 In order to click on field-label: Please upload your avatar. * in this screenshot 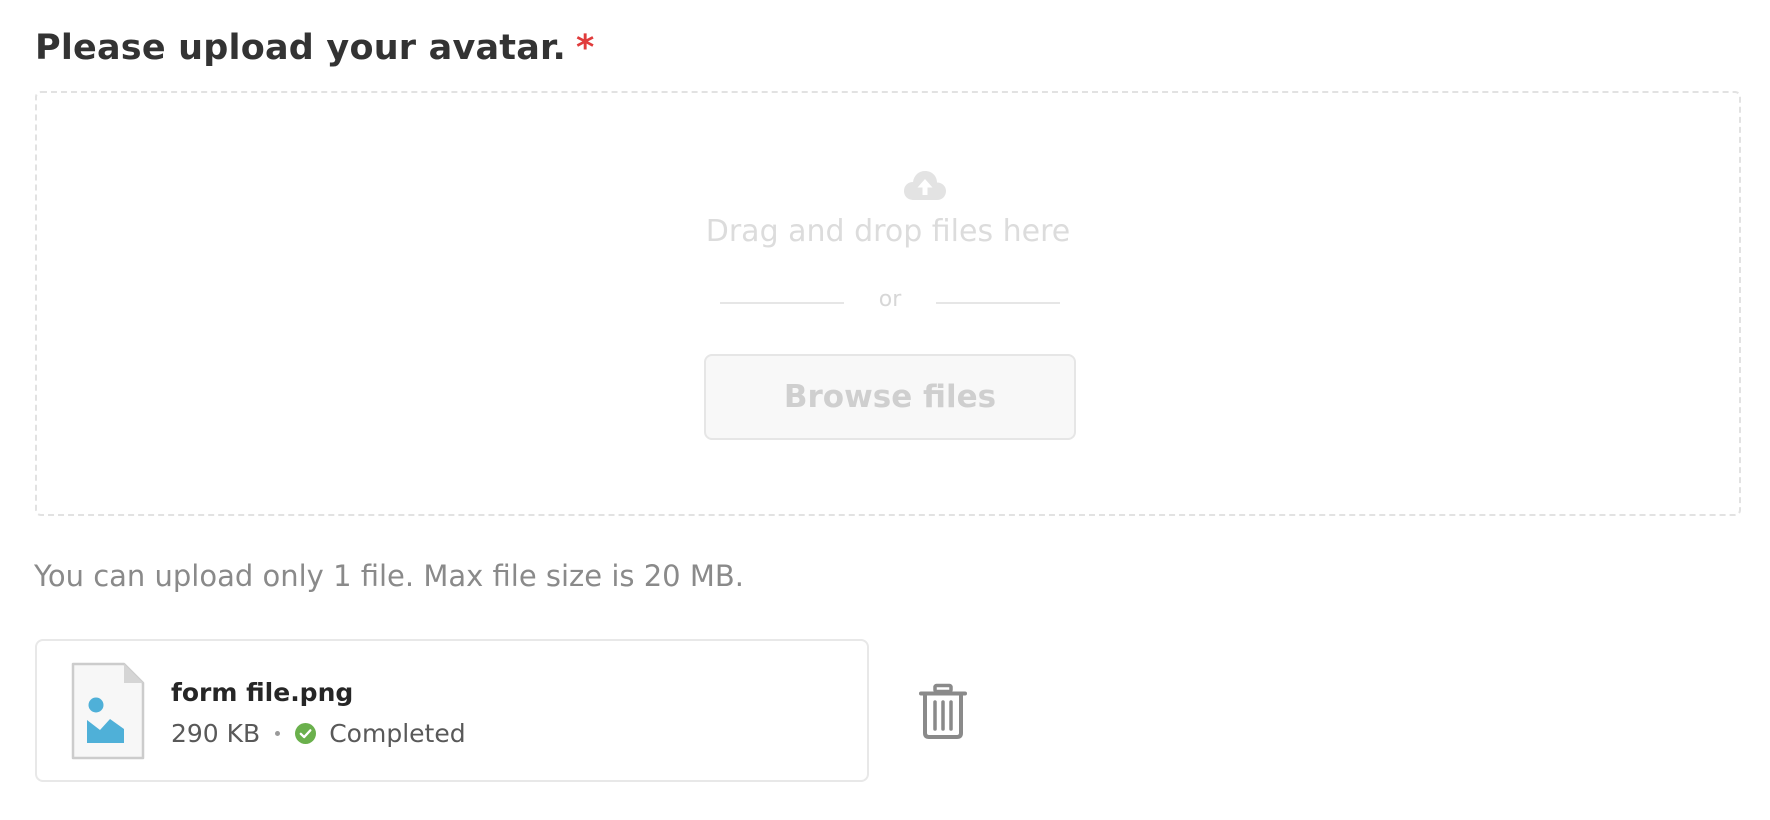, I will do `click(315, 48)`.